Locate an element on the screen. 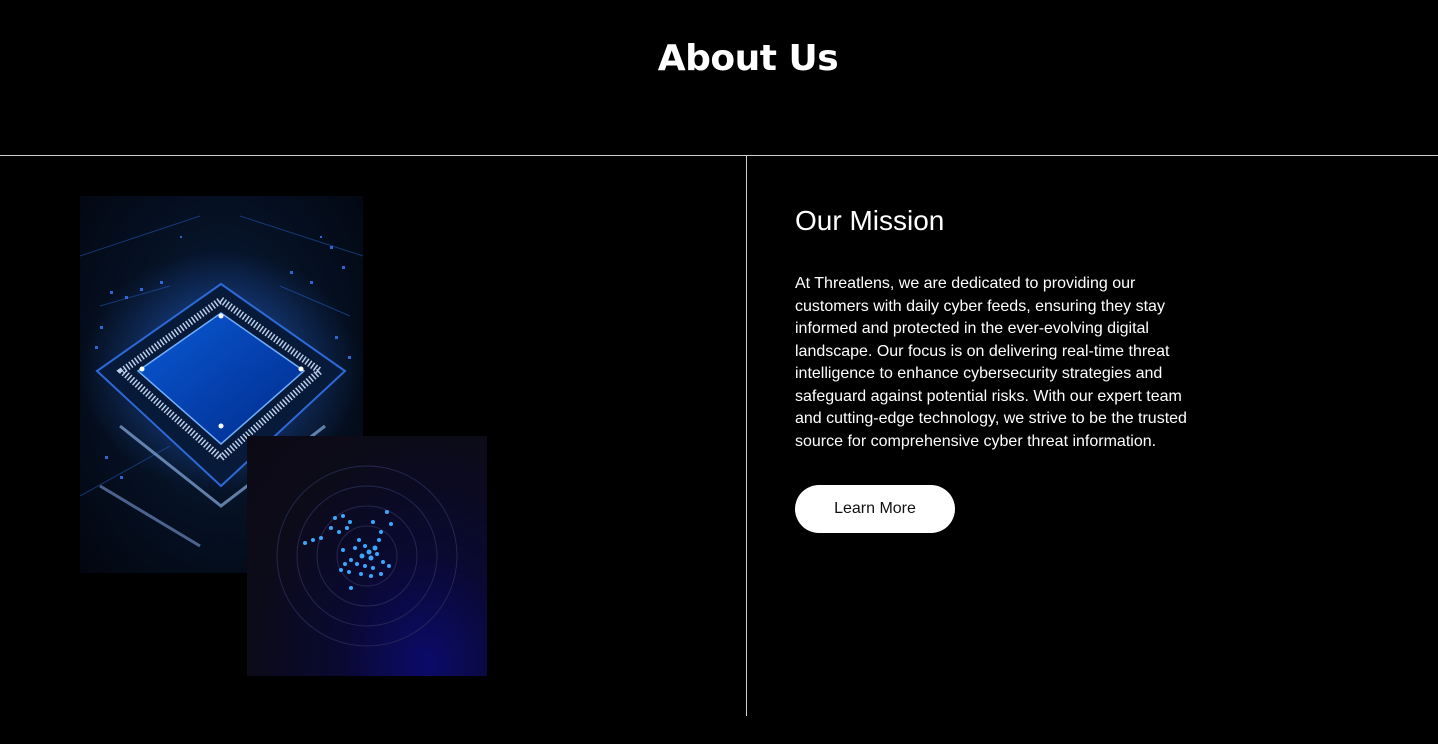  radar-dots-icon is located at coordinates (367, 556).